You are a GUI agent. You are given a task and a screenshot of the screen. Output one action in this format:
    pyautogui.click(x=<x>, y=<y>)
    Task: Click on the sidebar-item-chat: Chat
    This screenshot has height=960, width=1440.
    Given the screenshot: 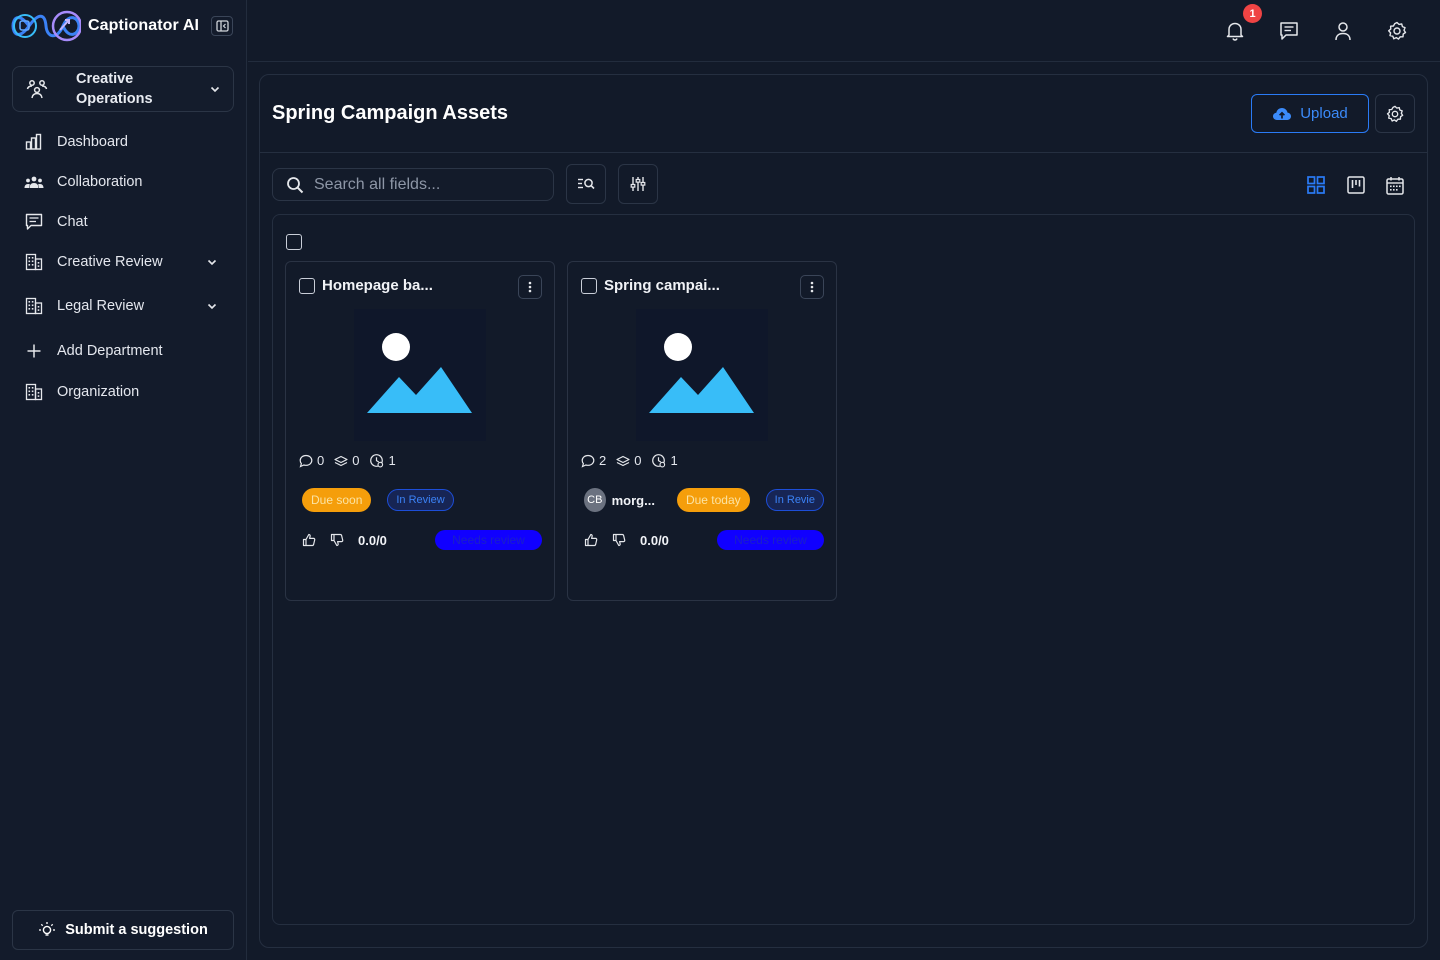 What is the action you would take?
    pyautogui.click(x=123, y=222)
    